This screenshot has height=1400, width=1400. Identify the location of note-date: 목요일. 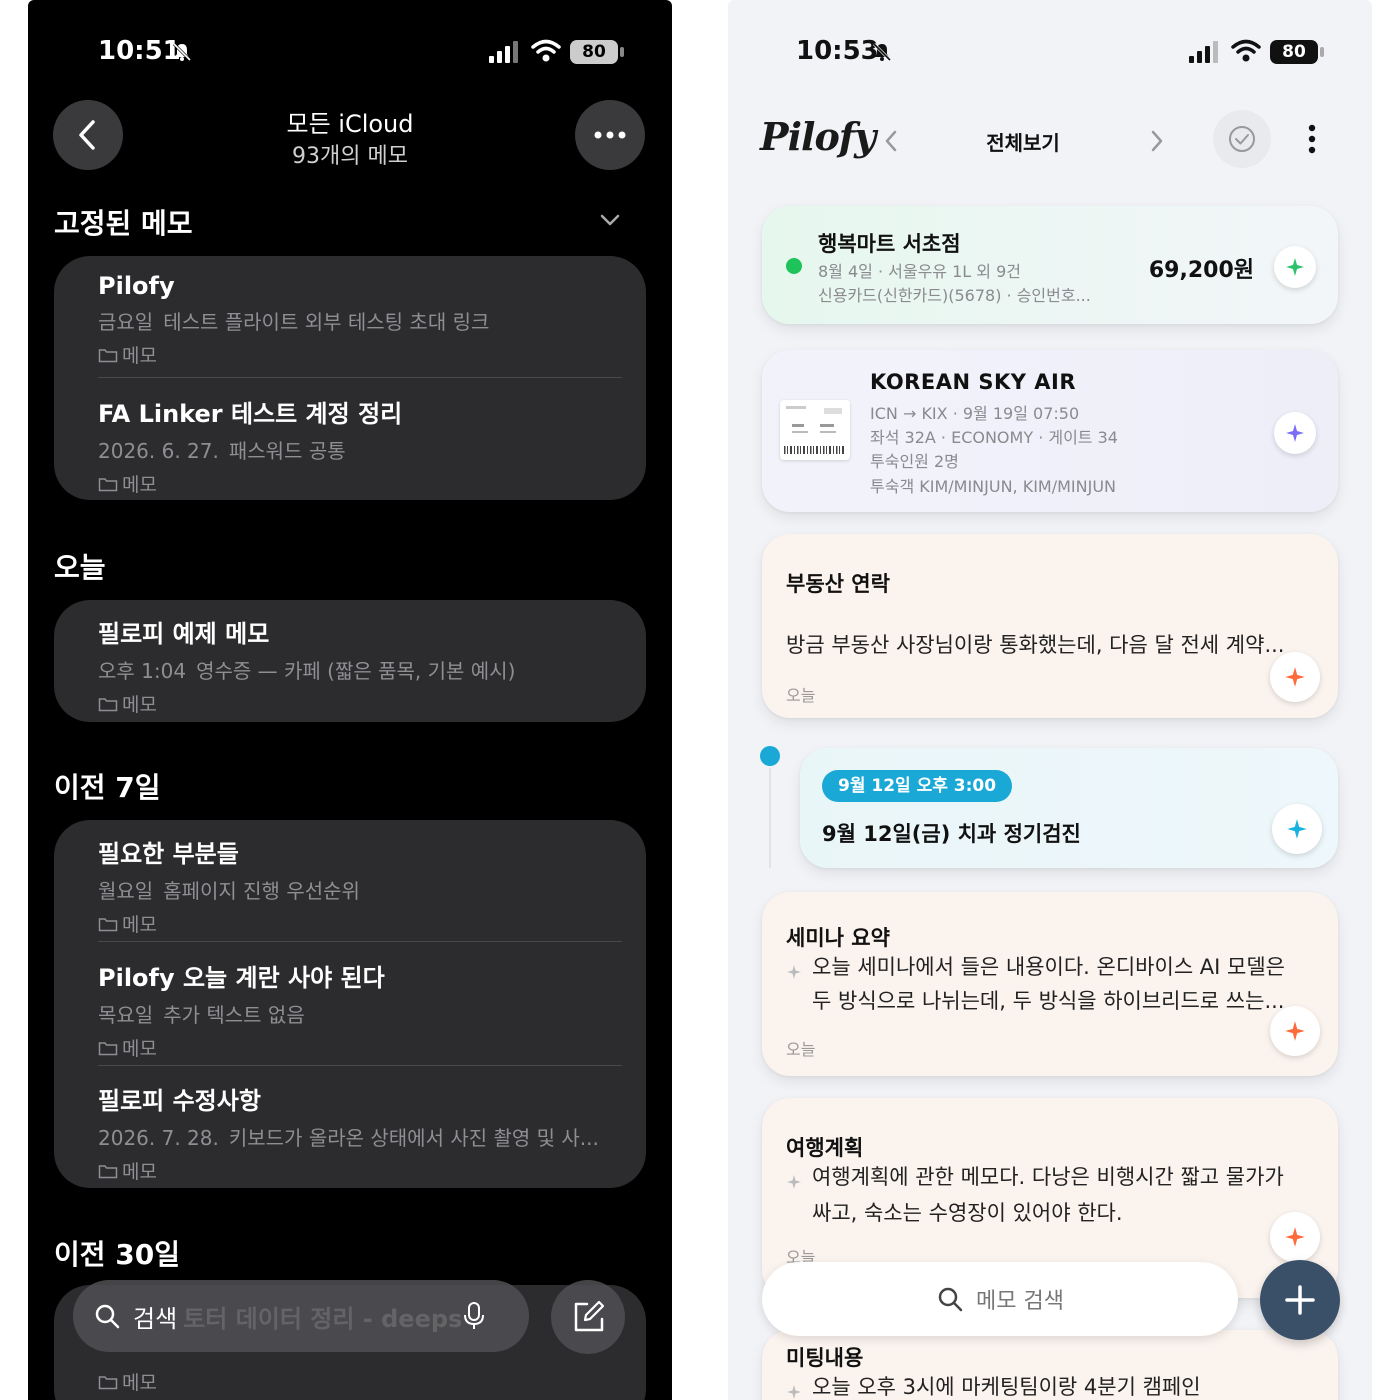
(126, 1015).